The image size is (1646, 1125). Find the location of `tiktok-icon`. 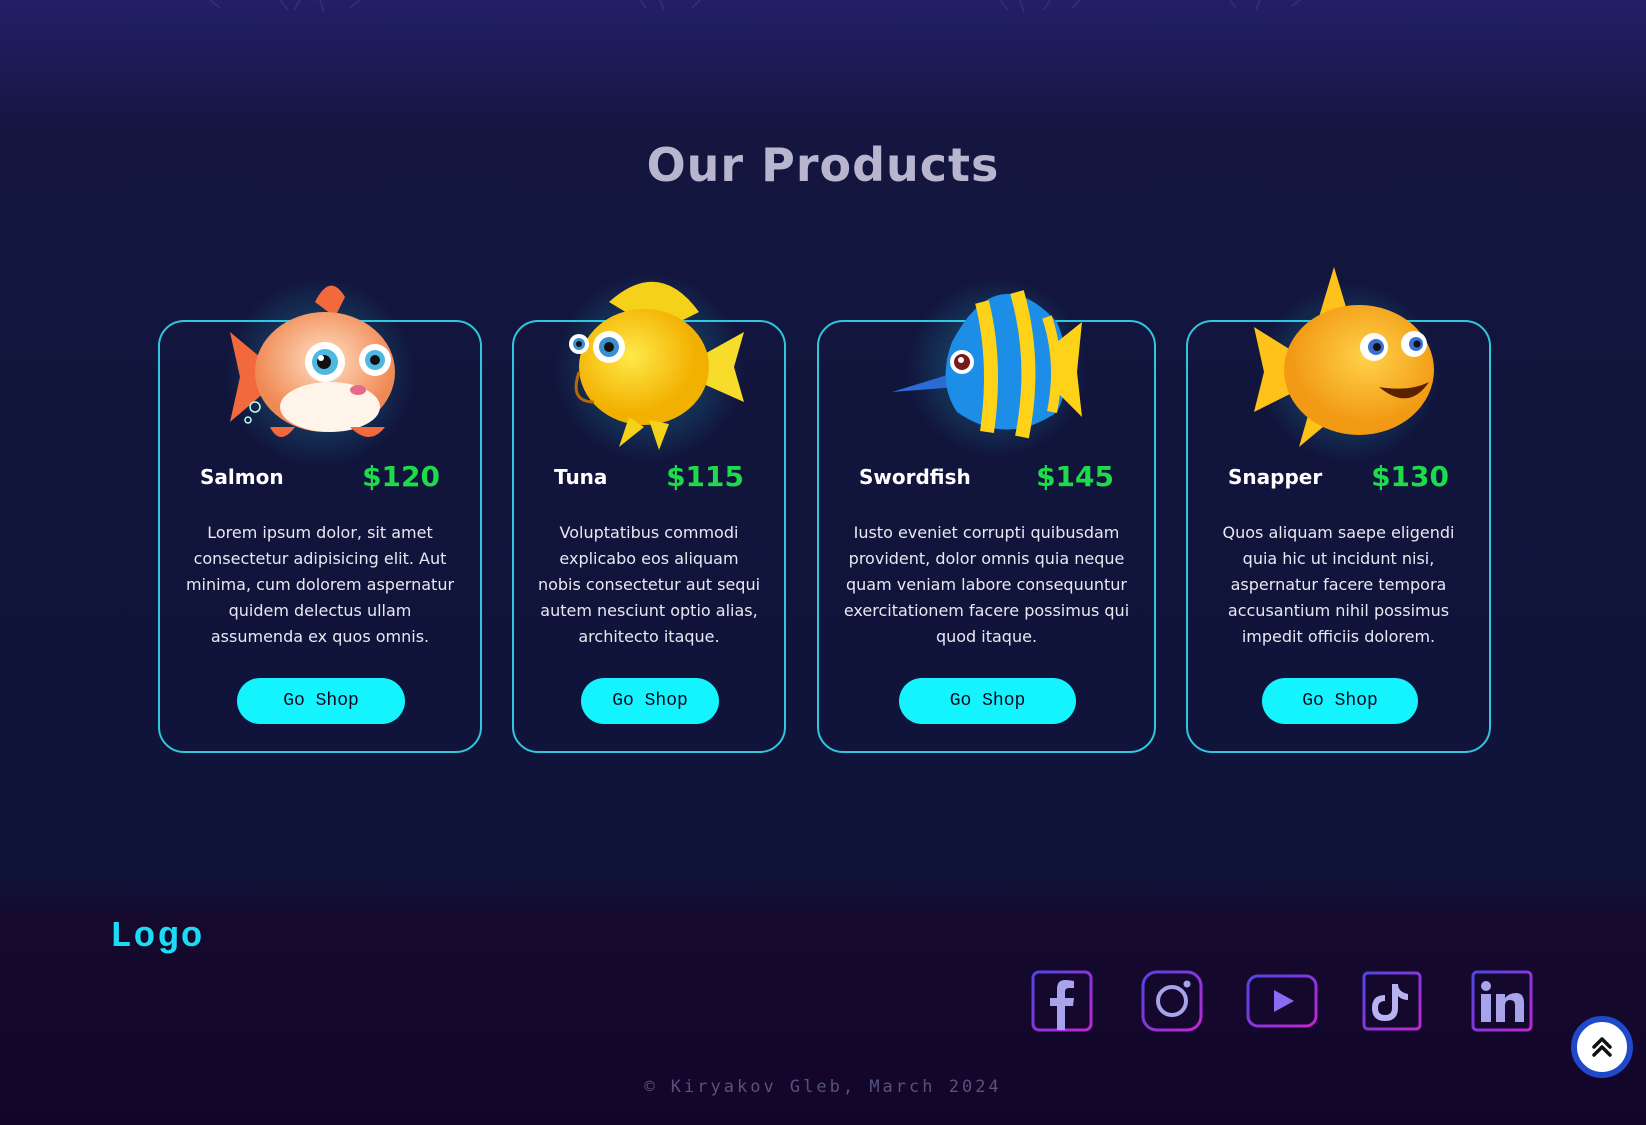

tiktok-icon is located at coordinates (1392, 1001).